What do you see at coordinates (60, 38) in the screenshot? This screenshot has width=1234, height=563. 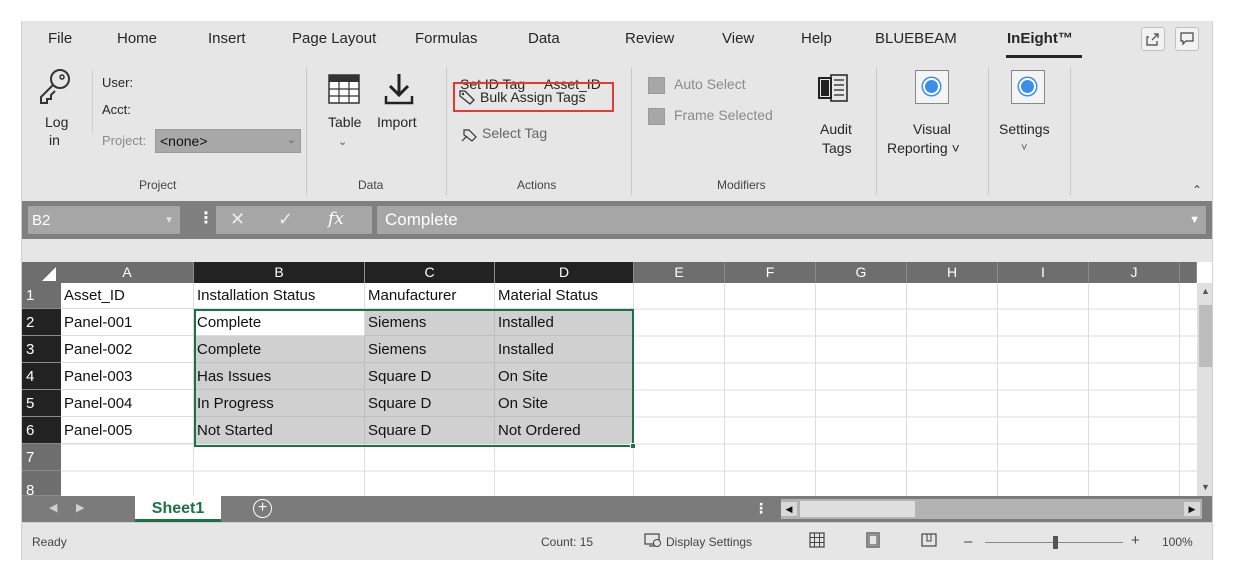 I see `tab-file: File` at bounding box center [60, 38].